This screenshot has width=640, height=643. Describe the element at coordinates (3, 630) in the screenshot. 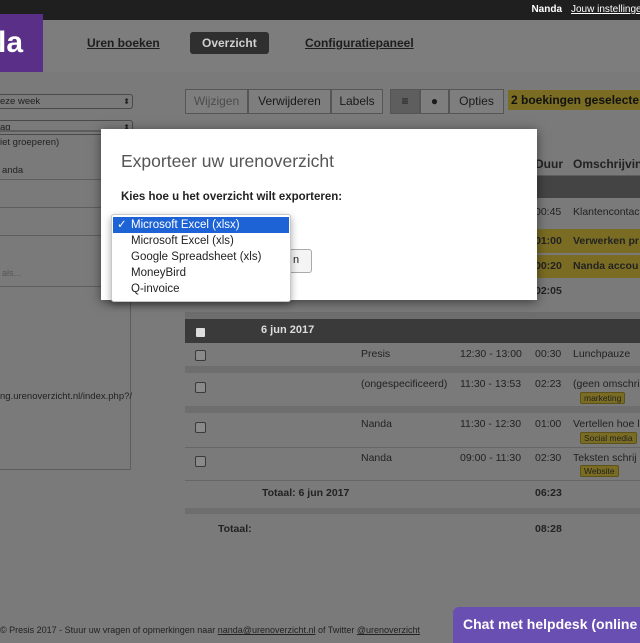

I see `copyright-icon: ©` at that location.